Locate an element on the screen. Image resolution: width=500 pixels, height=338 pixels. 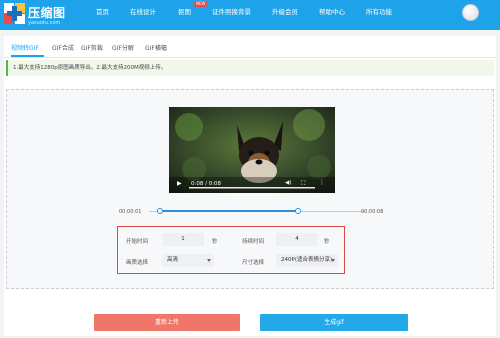
tabs-divider is located at coordinates (250, 57).